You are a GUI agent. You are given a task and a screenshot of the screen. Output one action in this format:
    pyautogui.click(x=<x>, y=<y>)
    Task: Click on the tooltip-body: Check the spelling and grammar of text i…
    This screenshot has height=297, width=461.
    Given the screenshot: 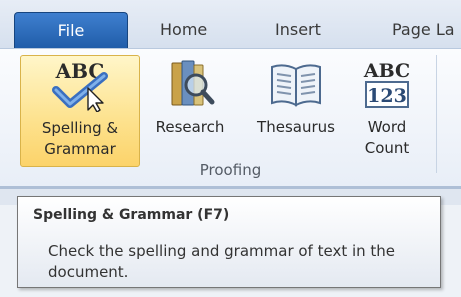 What is the action you would take?
    pyautogui.click(x=222, y=261)
    